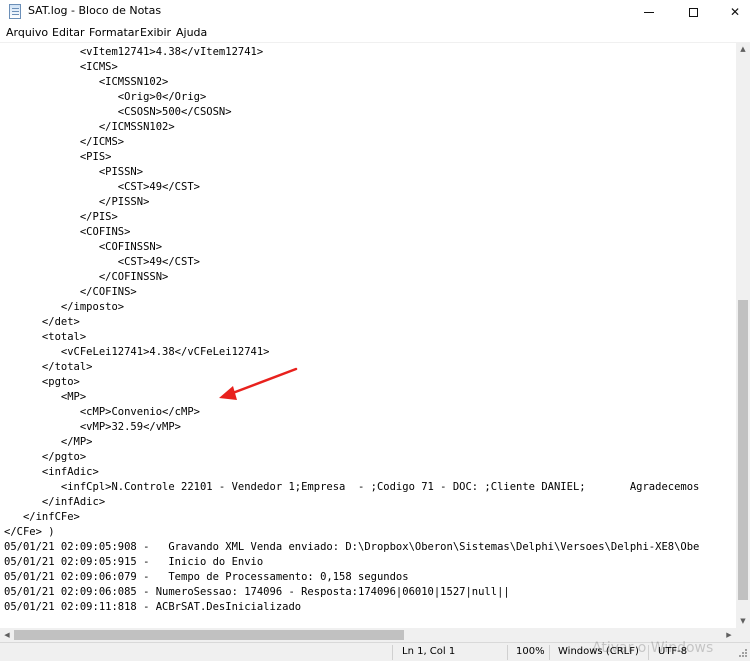  I want to click on text-line: <pgto>, so click(42, 382).